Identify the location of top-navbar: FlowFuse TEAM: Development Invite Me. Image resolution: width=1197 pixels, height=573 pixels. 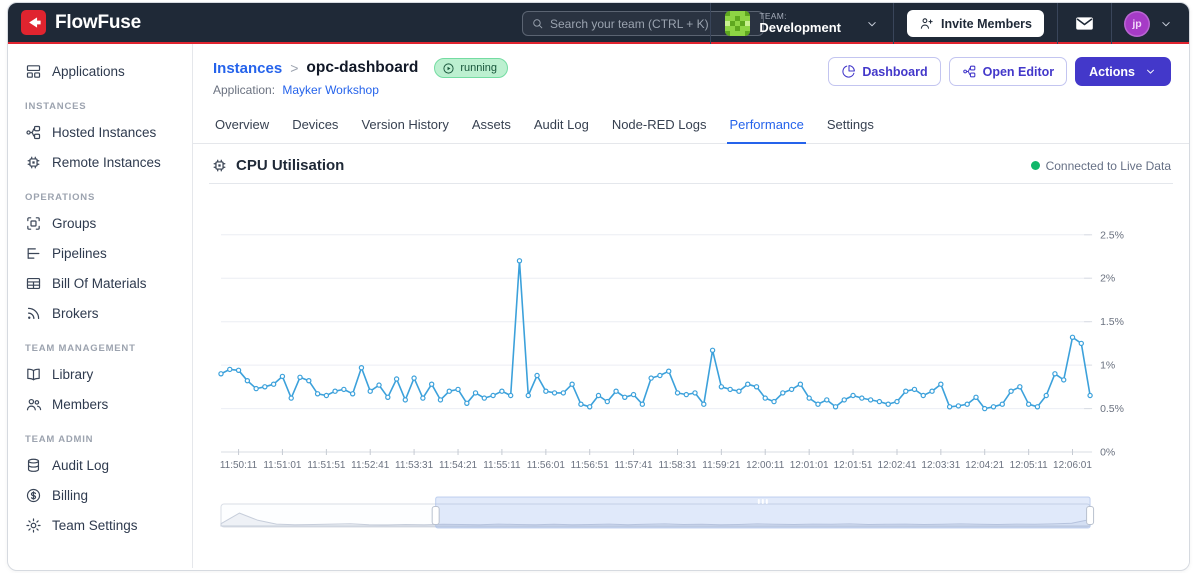
(598, 23).